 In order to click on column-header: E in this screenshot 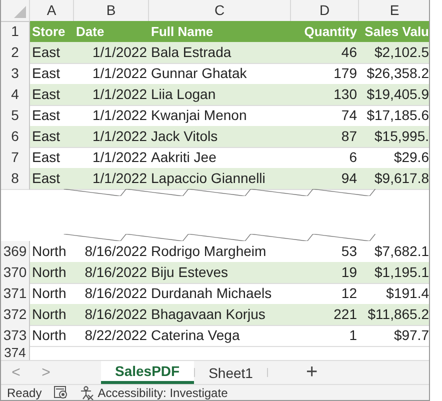, I will do `click(394, 11)`.